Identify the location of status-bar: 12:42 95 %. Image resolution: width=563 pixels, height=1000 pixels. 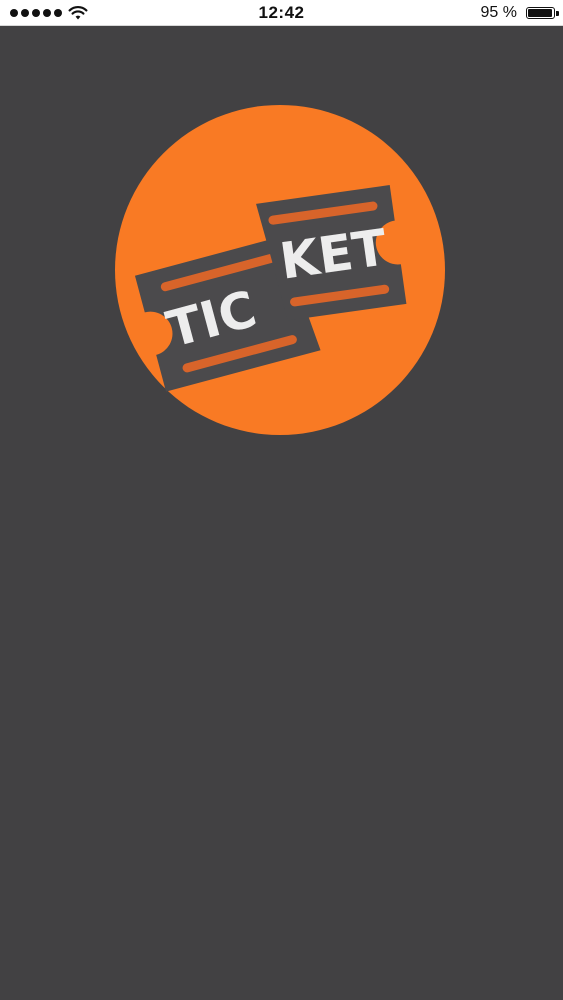
(281, 13).